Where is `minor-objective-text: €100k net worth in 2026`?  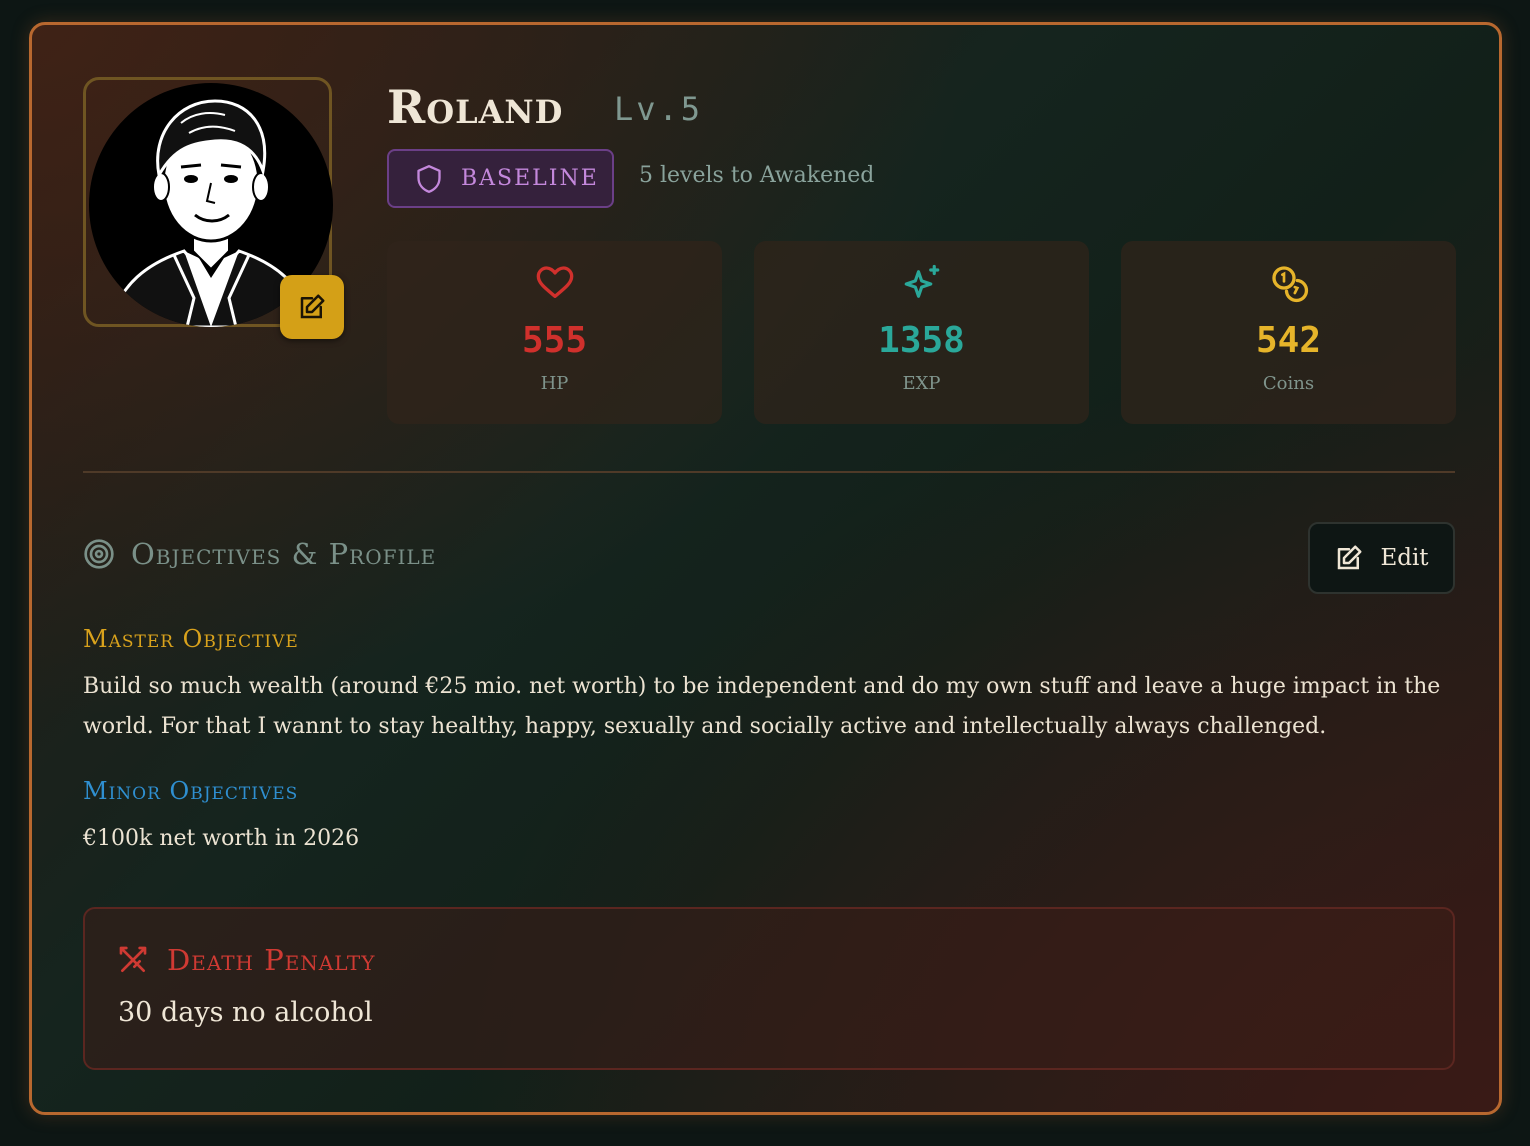
minor-objective-text: €100k net worth in 2026 is located at coordinates (221, 838).